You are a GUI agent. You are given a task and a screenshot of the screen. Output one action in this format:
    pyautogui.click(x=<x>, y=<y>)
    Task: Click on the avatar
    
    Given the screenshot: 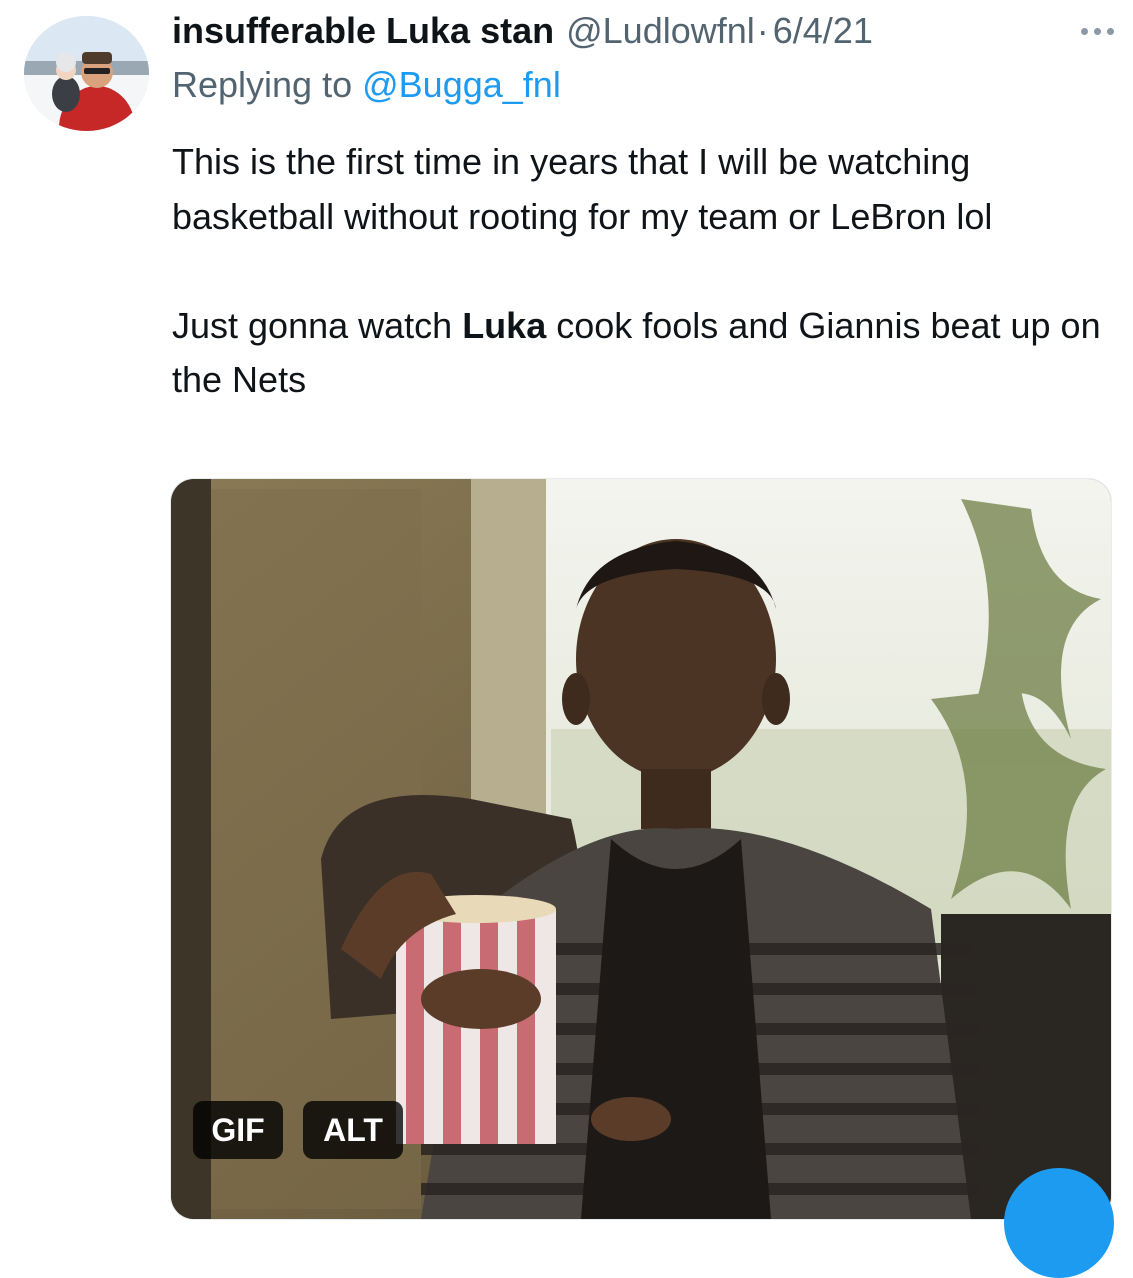 What is the action you would take?
    pyautogui.click(x=86, y=73)
    